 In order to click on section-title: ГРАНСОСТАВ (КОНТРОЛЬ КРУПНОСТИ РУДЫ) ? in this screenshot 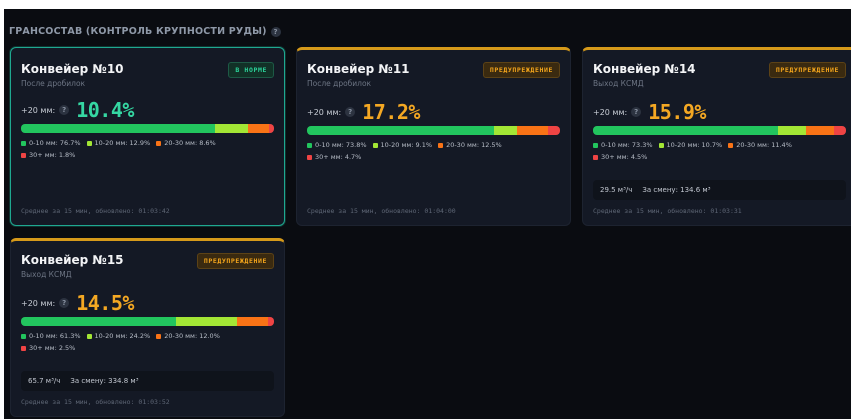, I will do `click(145, 31)`.